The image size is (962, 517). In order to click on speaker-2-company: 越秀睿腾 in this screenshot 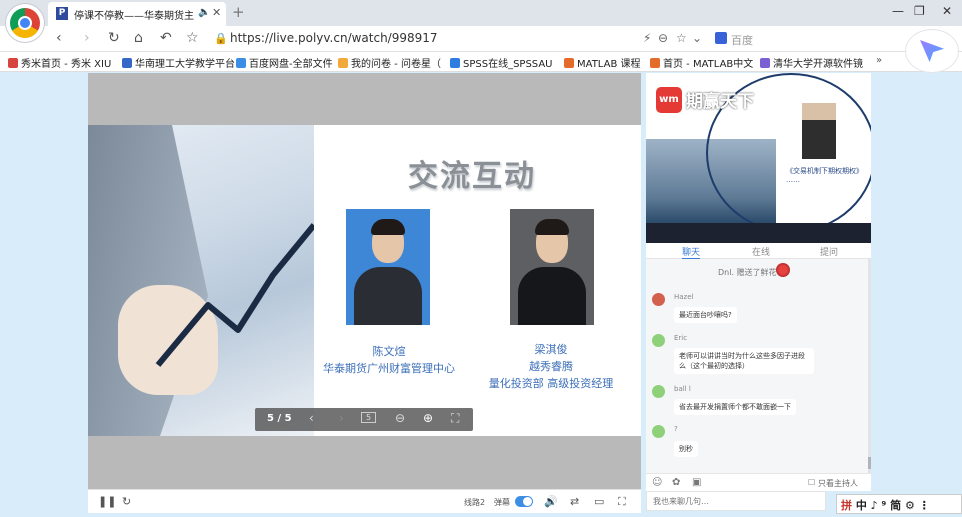, I will do `click(551, 366)`.